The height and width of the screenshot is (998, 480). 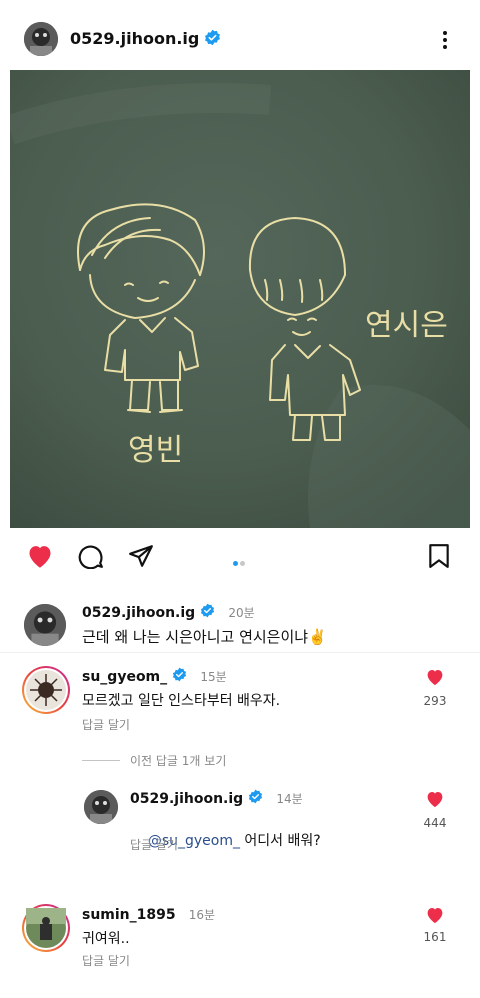 What do you see at coordinates (235, 563) in the screenshot?
I see `carousel-dot-active` at bounding box center [235, 563].